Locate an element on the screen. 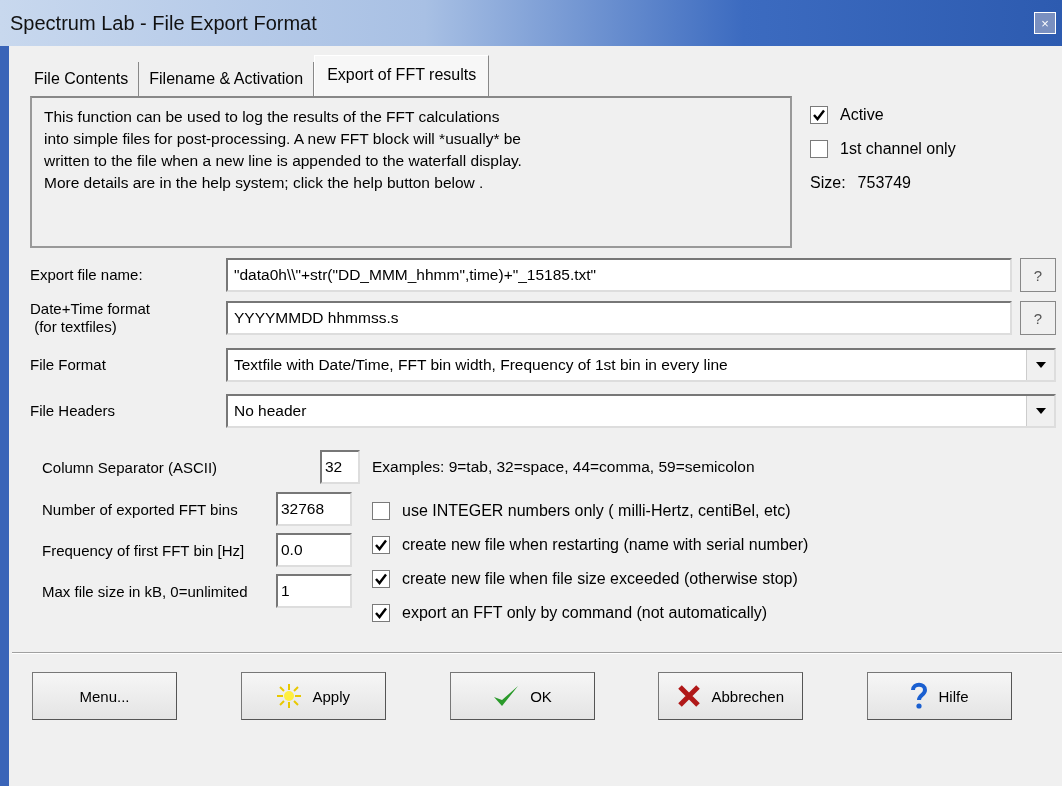 Image resolution: width=1062 pixels, height=786 pixels. dropdown: Textfile with Date/Time, FFT bin width, Frequency of 1st bin in every line is located at coordinates (641, 365).